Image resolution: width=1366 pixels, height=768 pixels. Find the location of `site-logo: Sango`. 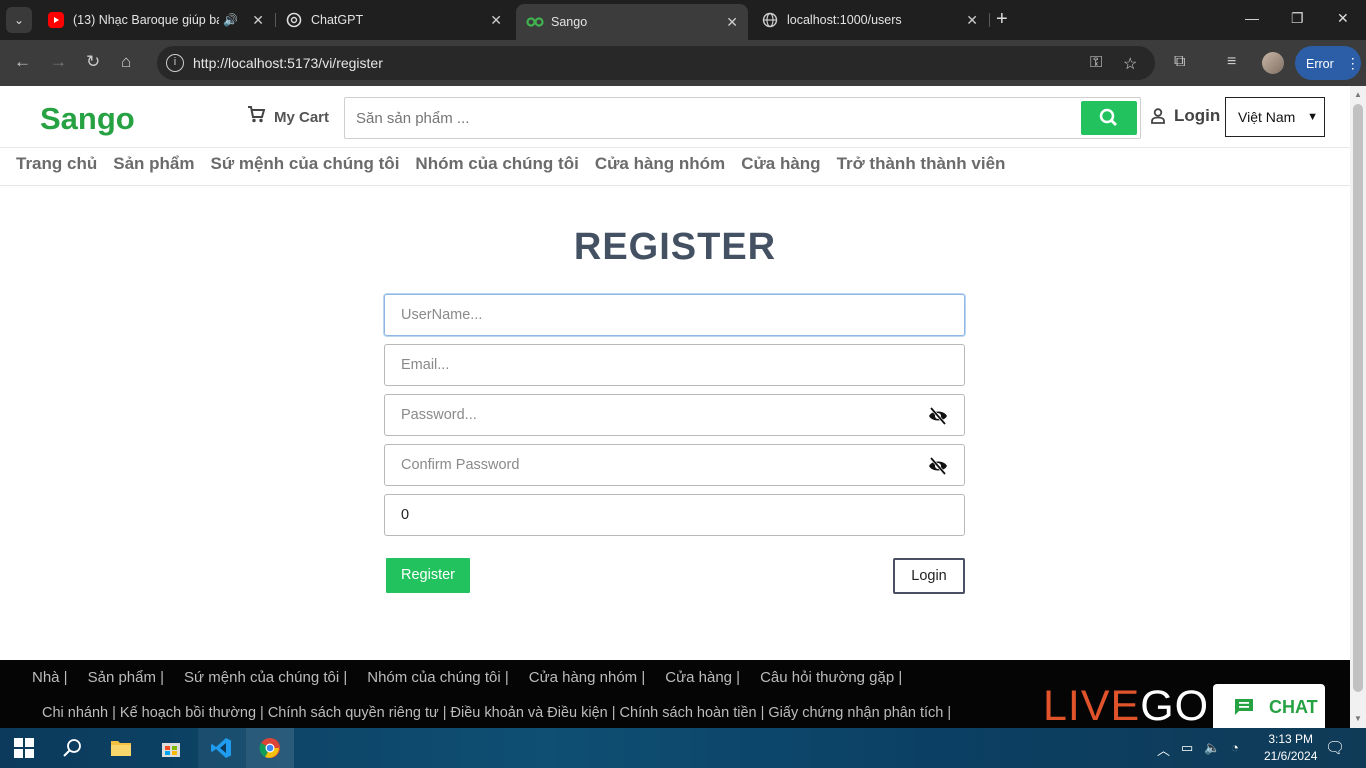

site-logo: Sango is located at coordinates (87, 119).